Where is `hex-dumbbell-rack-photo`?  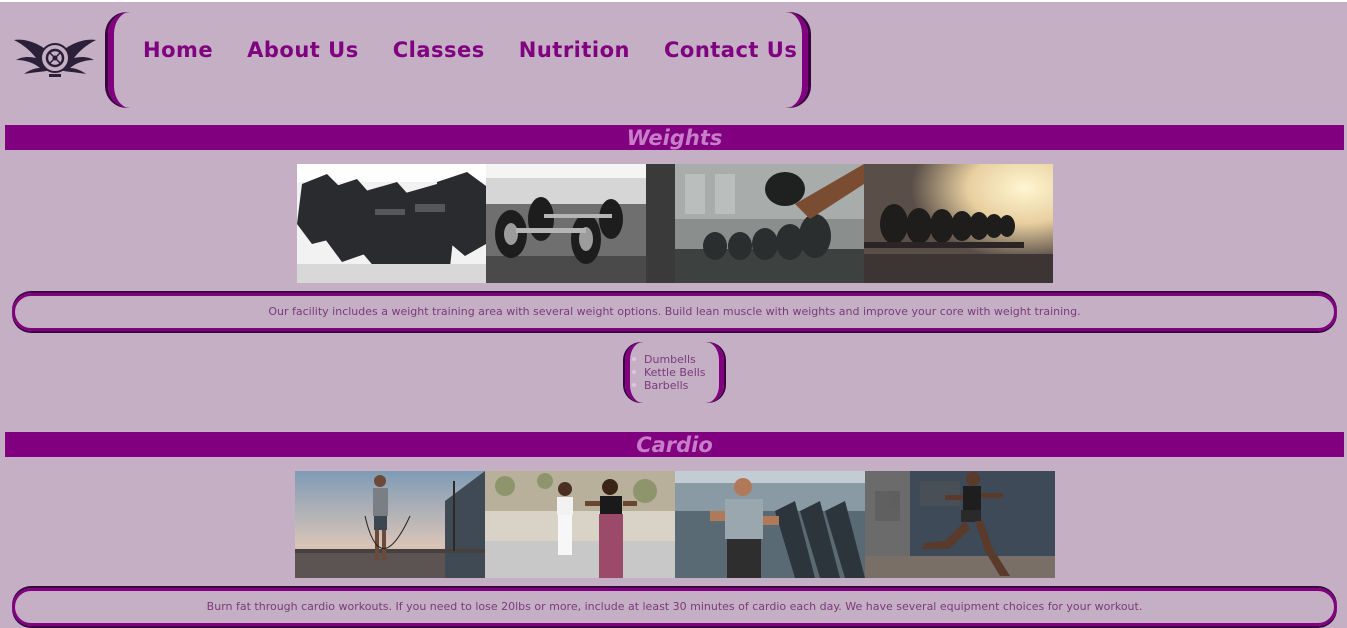 hex-dumbbell-rack-photo is located at coordinates (391, 223).